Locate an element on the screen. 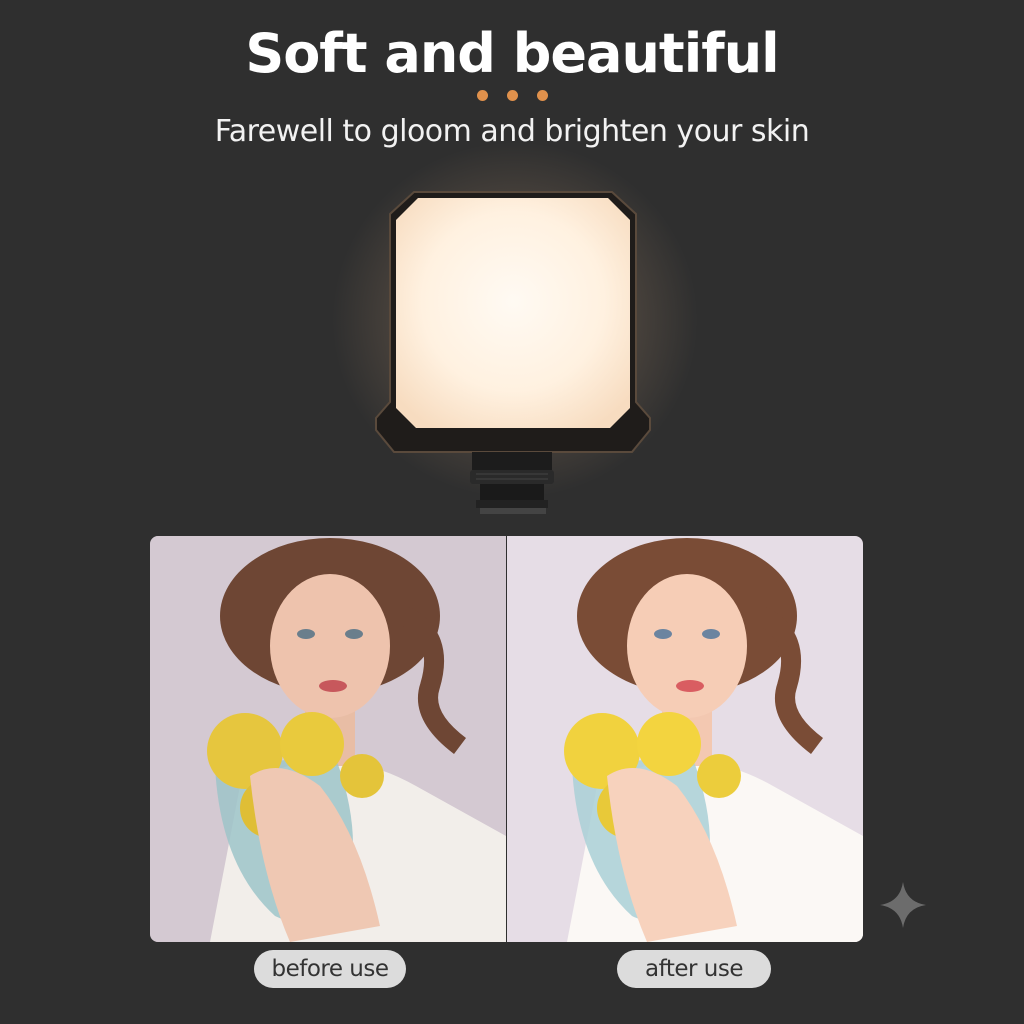  after-use-label: after use is located at coordinates (694, 969).